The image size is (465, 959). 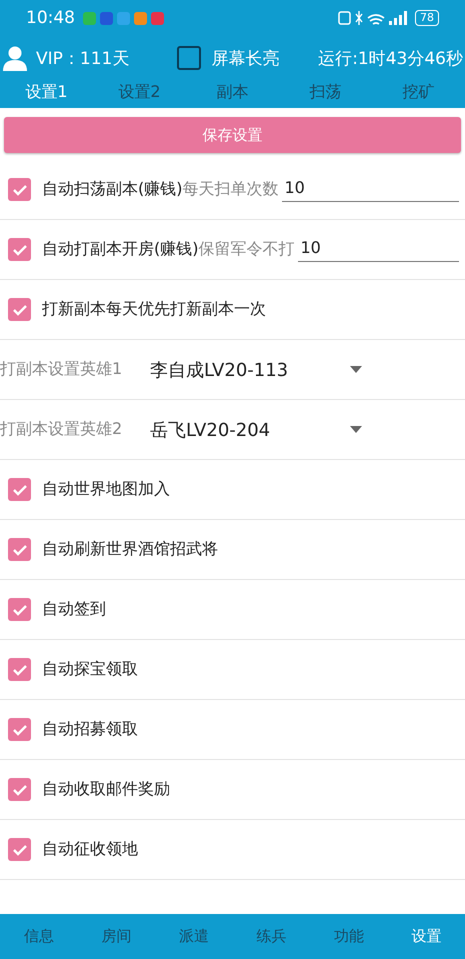 I want to click on setting-label: 自动签到, so click(x=74, y=609).